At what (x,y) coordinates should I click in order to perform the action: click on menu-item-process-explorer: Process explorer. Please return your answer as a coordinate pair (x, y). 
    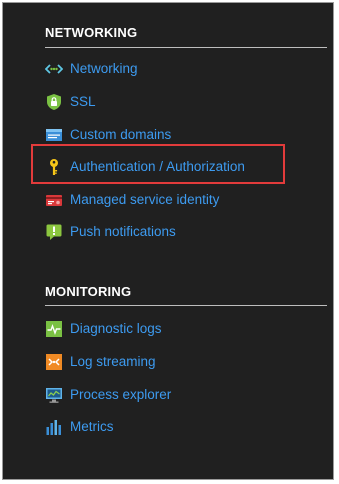
    Looking at the image, I should click on (108, 395).